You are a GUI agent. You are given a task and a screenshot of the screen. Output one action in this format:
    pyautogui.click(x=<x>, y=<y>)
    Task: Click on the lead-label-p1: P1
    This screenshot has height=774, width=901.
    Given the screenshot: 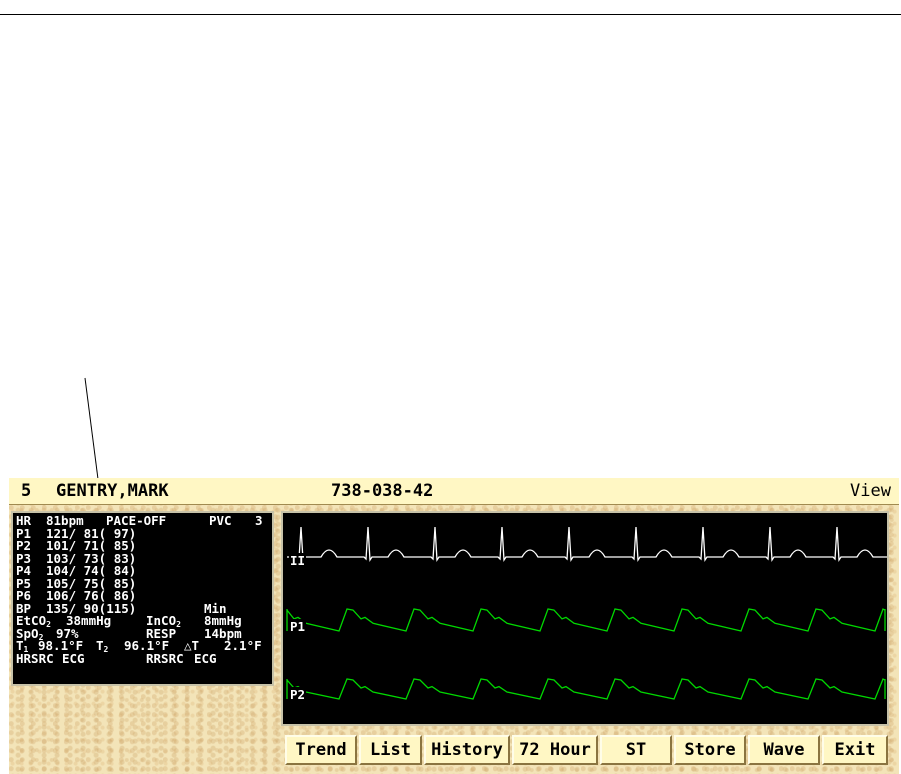 What is the action you would take?
    pyautogui.click(x=298, y=626)
    